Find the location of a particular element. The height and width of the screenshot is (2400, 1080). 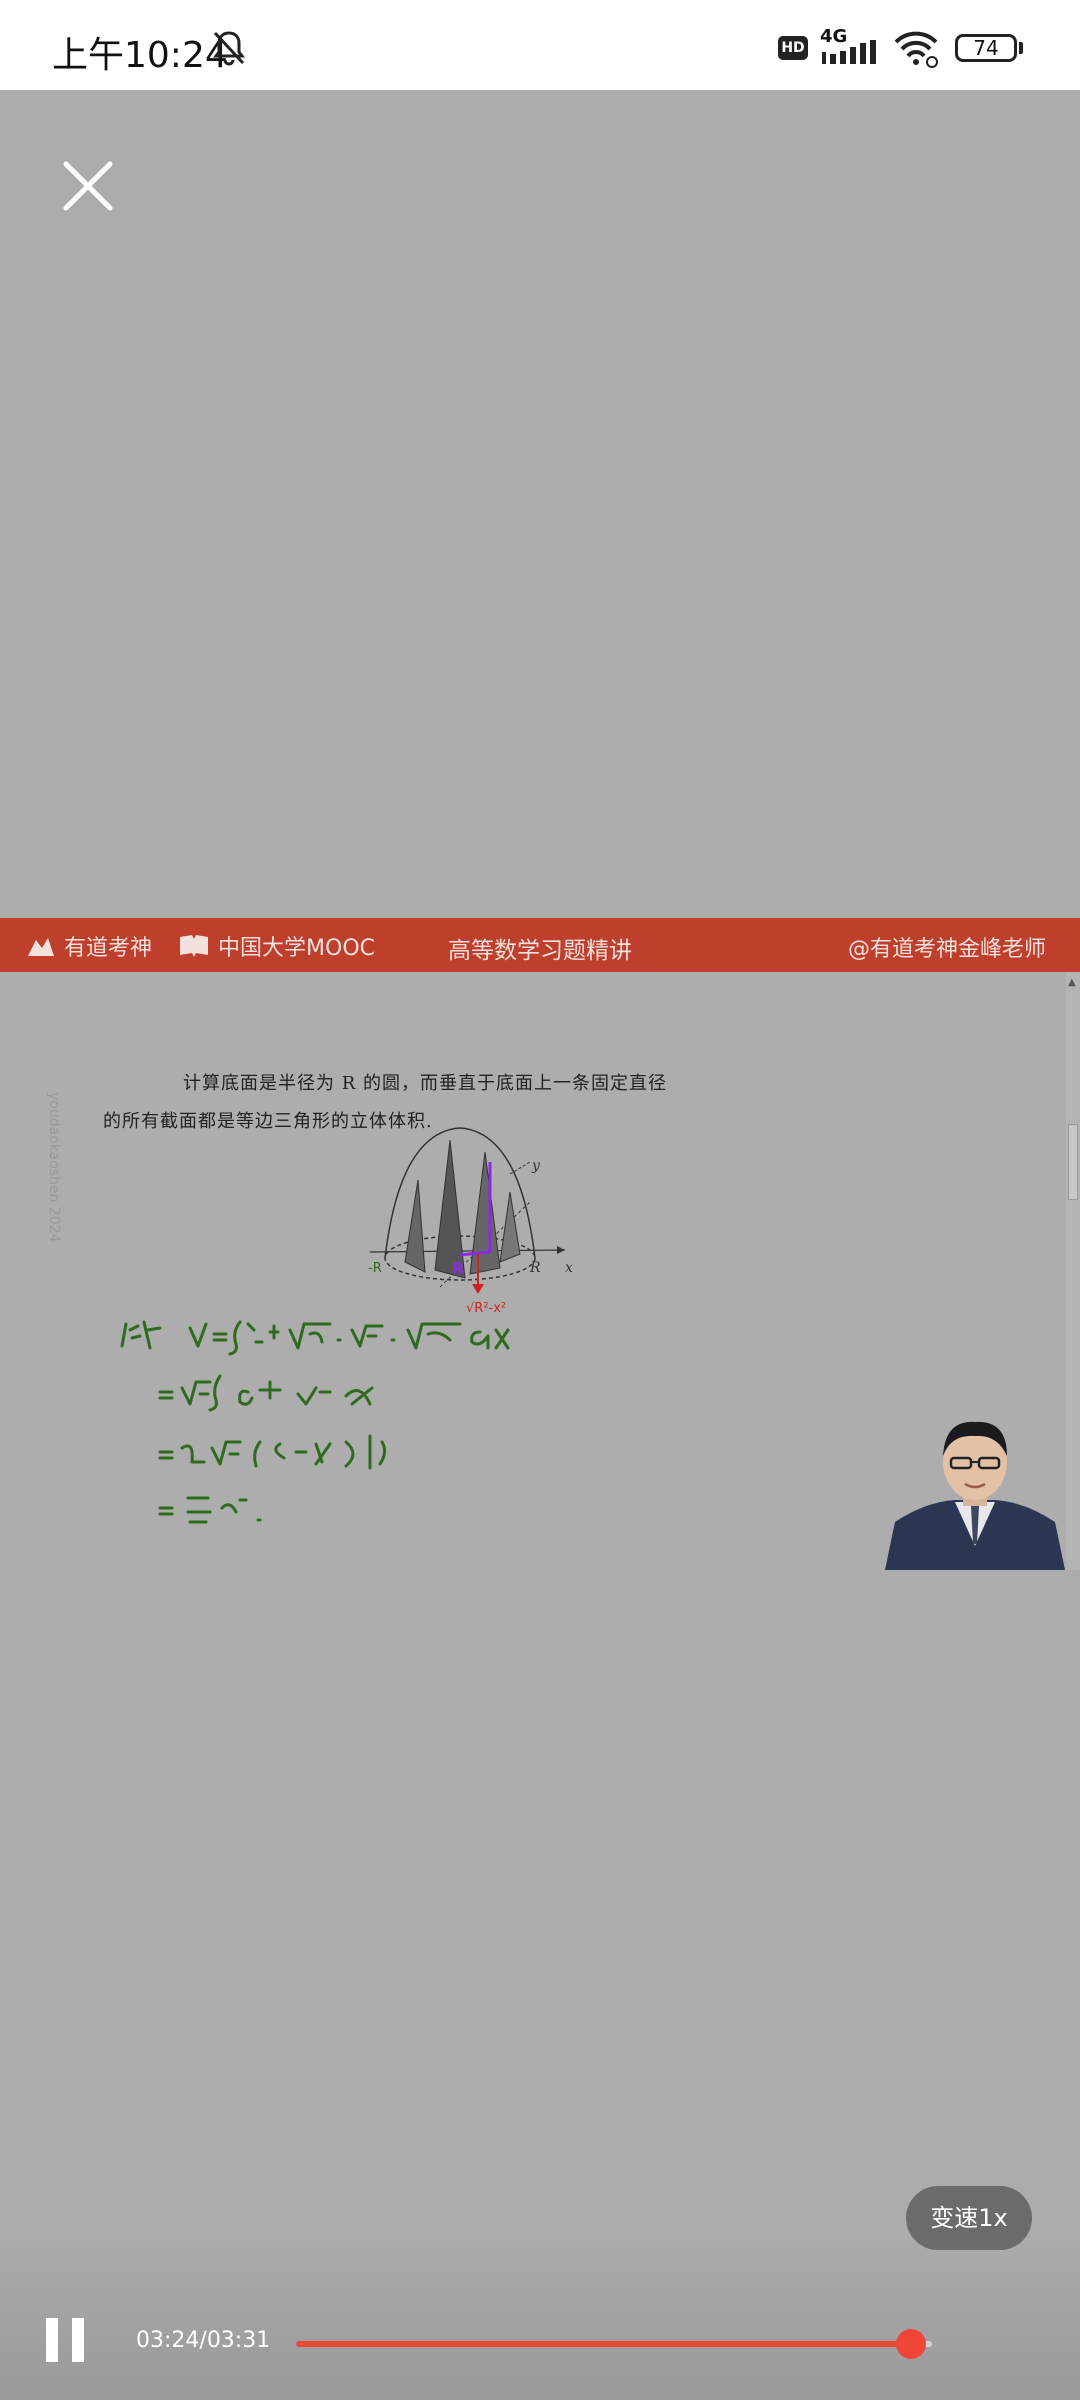

status-bar: 上午10:24 HD 4G 74 is located at coordinates (540, 45).